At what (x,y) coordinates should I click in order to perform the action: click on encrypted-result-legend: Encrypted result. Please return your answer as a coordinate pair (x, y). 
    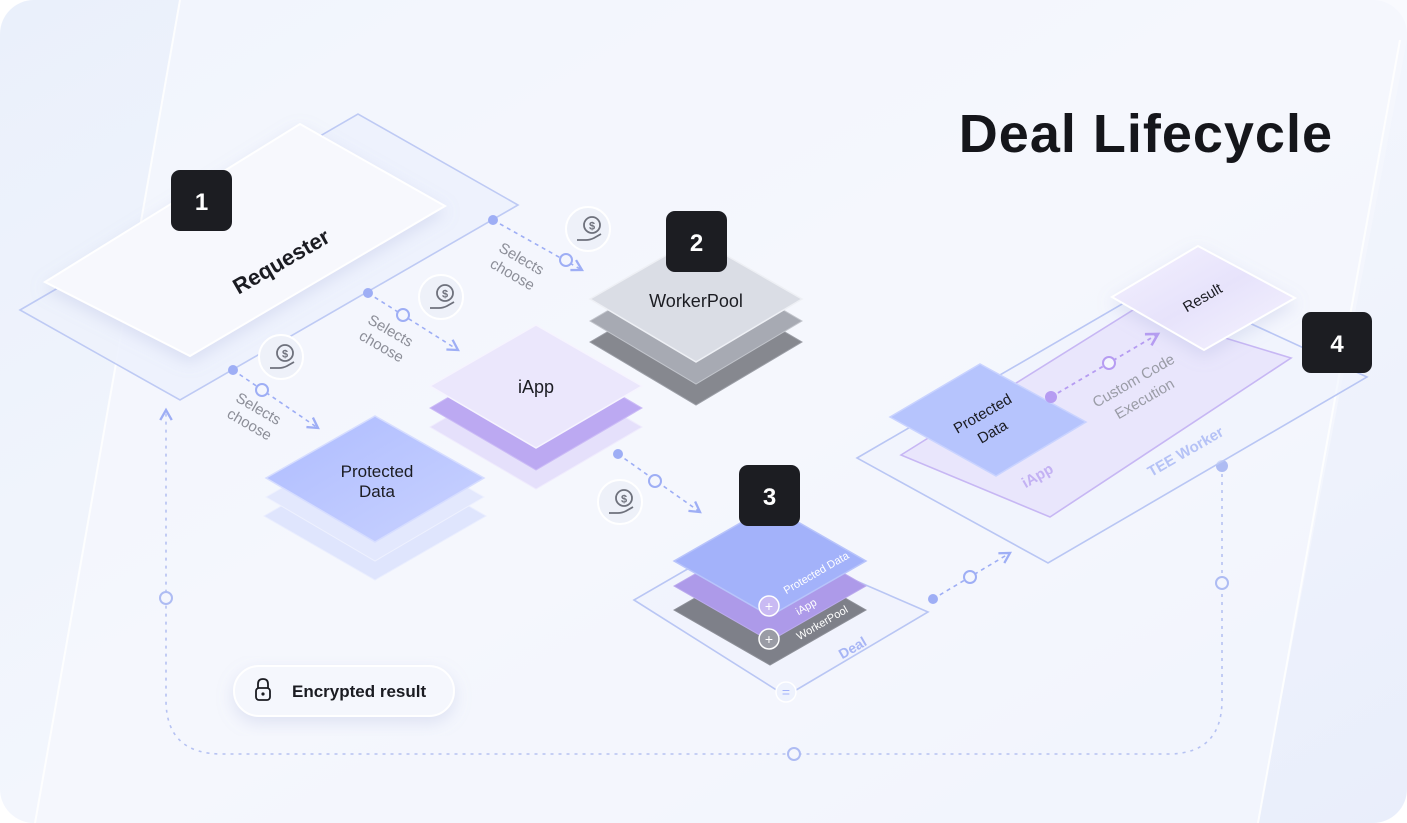
    Looking at the image, I should click on (344, 691).